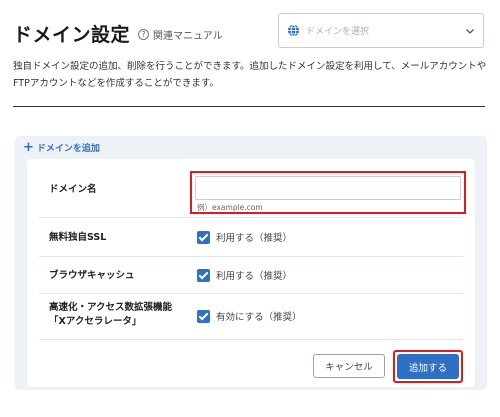 The width and height of the screenshot is (500, 417). Describe the element at coordinates (110, 315) in the screenshot. I see `acceleration-label: 高速化・アクセス数拡張機能 「Xアクセラレータ」` at that location.